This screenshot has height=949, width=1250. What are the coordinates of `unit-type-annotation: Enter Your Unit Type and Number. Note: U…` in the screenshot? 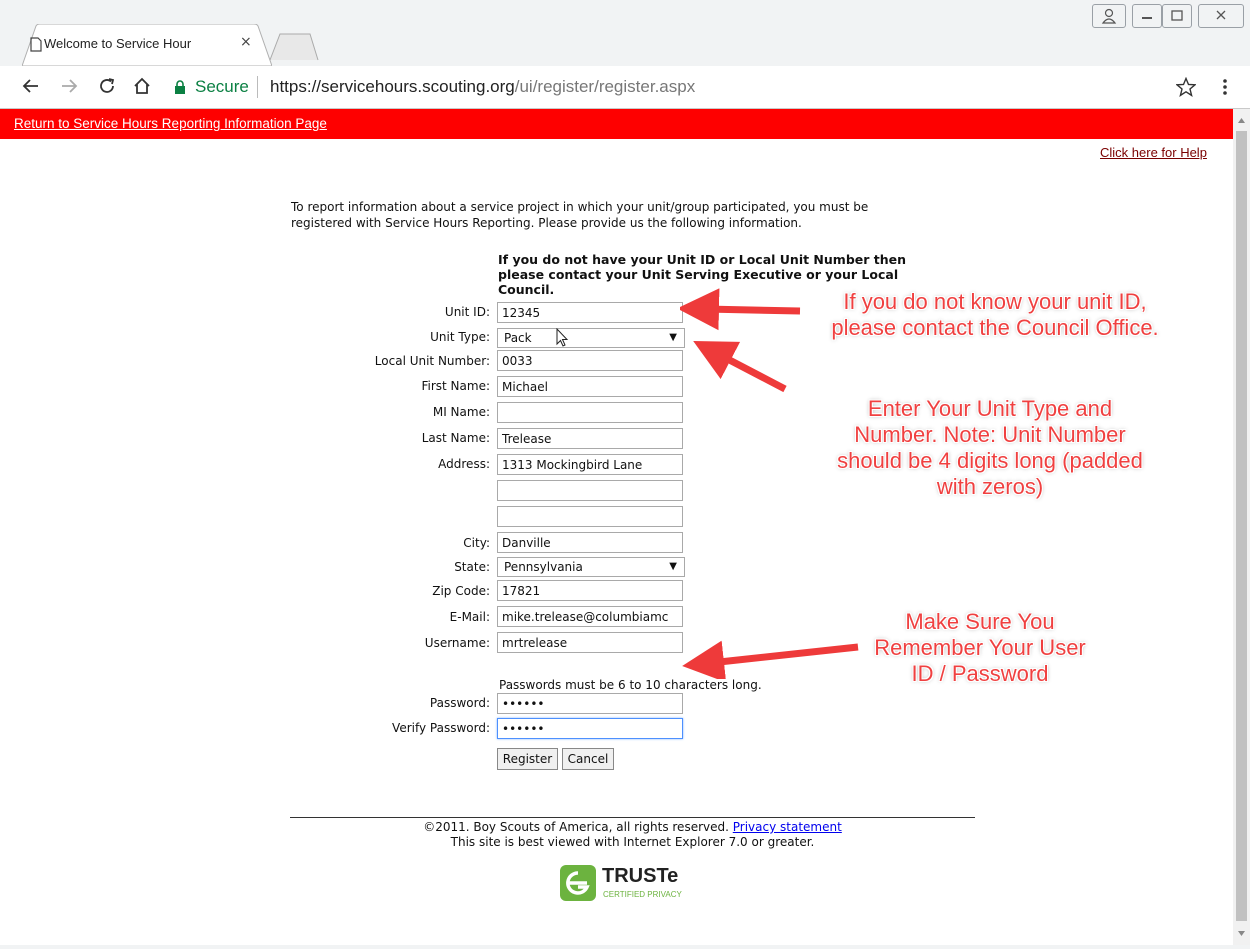 It's located at (990, 448).